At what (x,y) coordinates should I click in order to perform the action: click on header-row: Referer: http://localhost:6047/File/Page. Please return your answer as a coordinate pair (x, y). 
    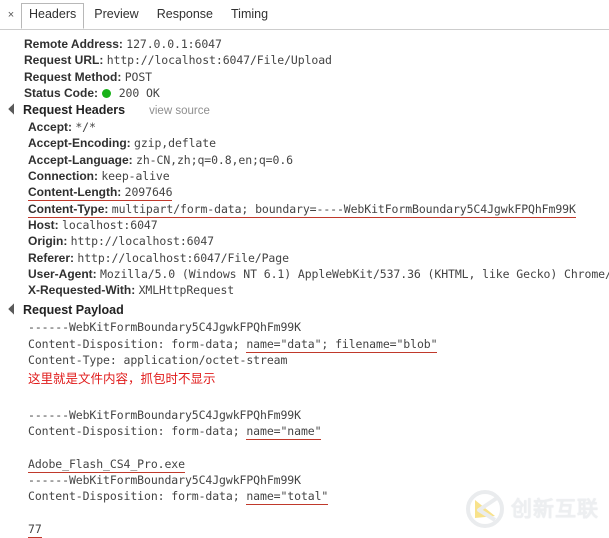
    Looking at the image, I should click on (304, 258).